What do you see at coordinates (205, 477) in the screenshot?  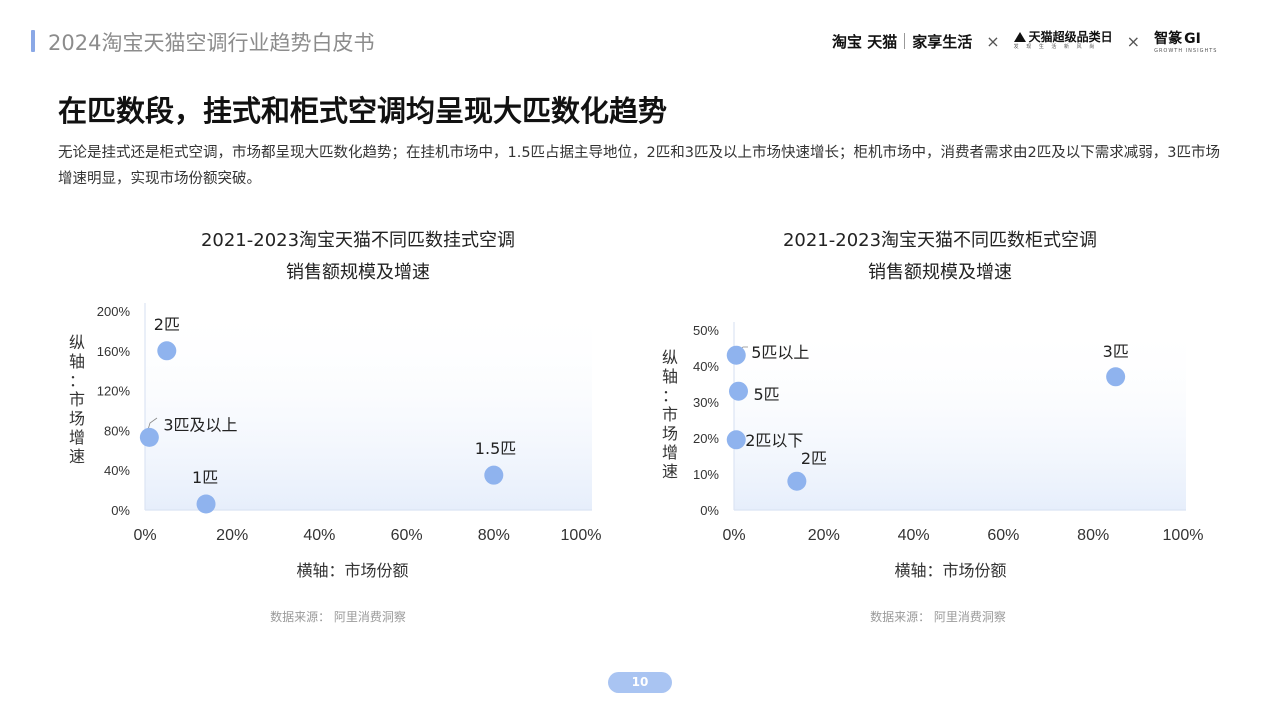 I see `chart1-point-label: 1匹` at bounding box center [205, 477].